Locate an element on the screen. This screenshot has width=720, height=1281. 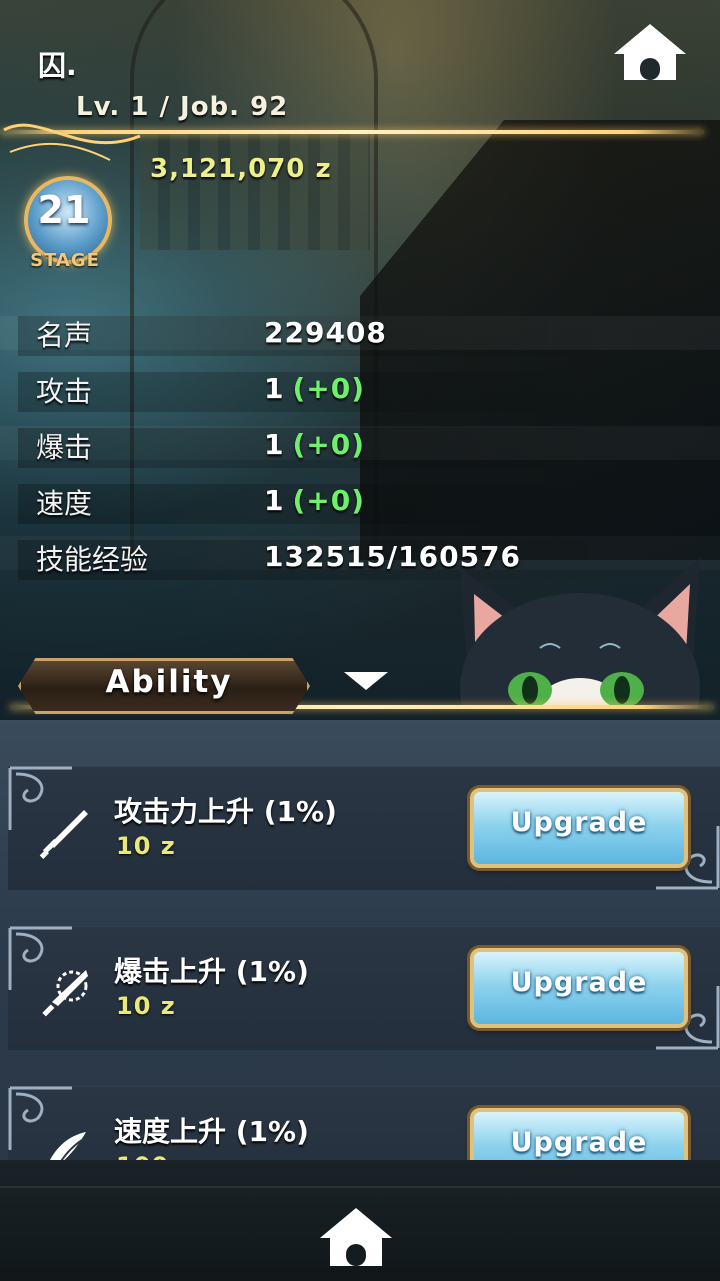
ability-tab-label: Ability is located at coordinates (169, 682).